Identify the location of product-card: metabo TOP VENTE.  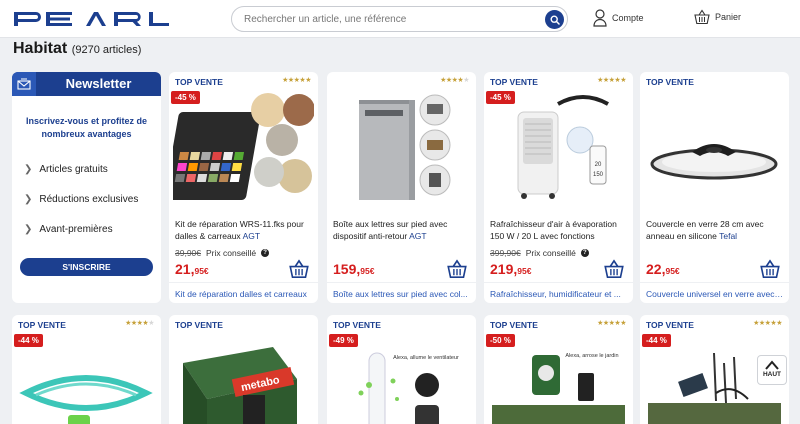
(243, 369).